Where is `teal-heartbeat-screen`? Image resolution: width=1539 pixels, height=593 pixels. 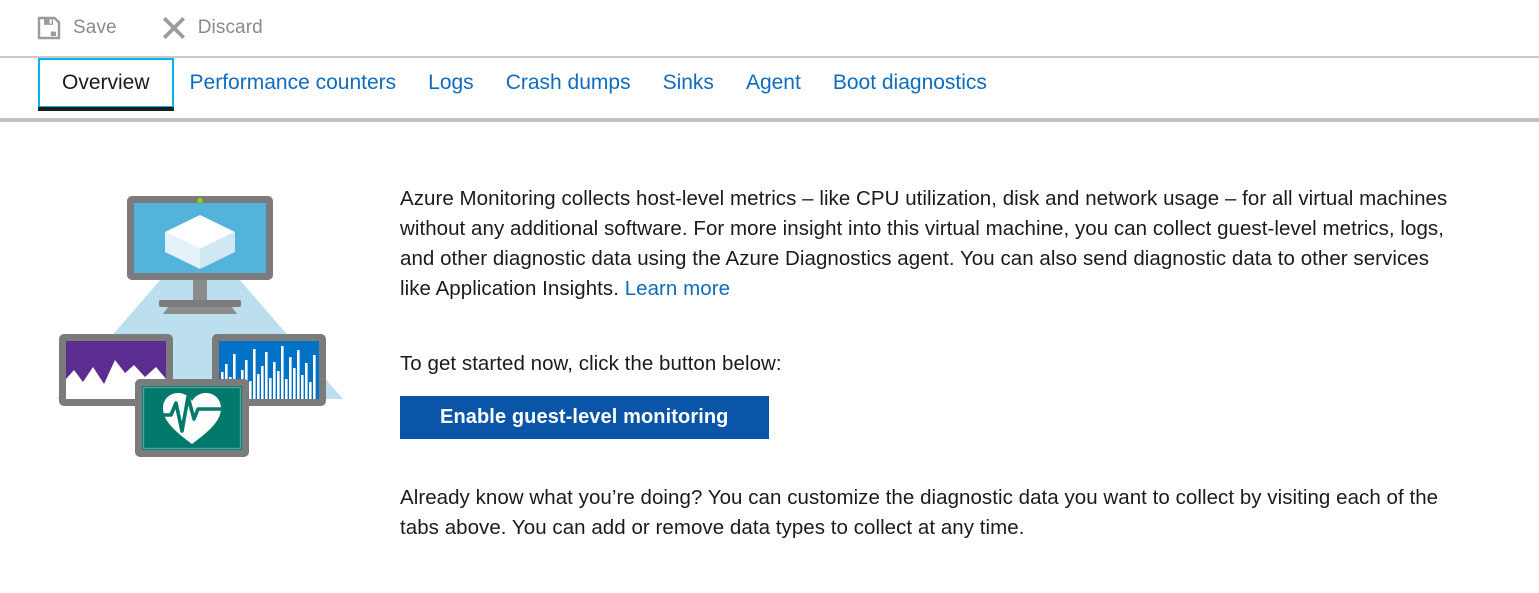
teal-heartbeat-screen is located at coordinates (192, 418).